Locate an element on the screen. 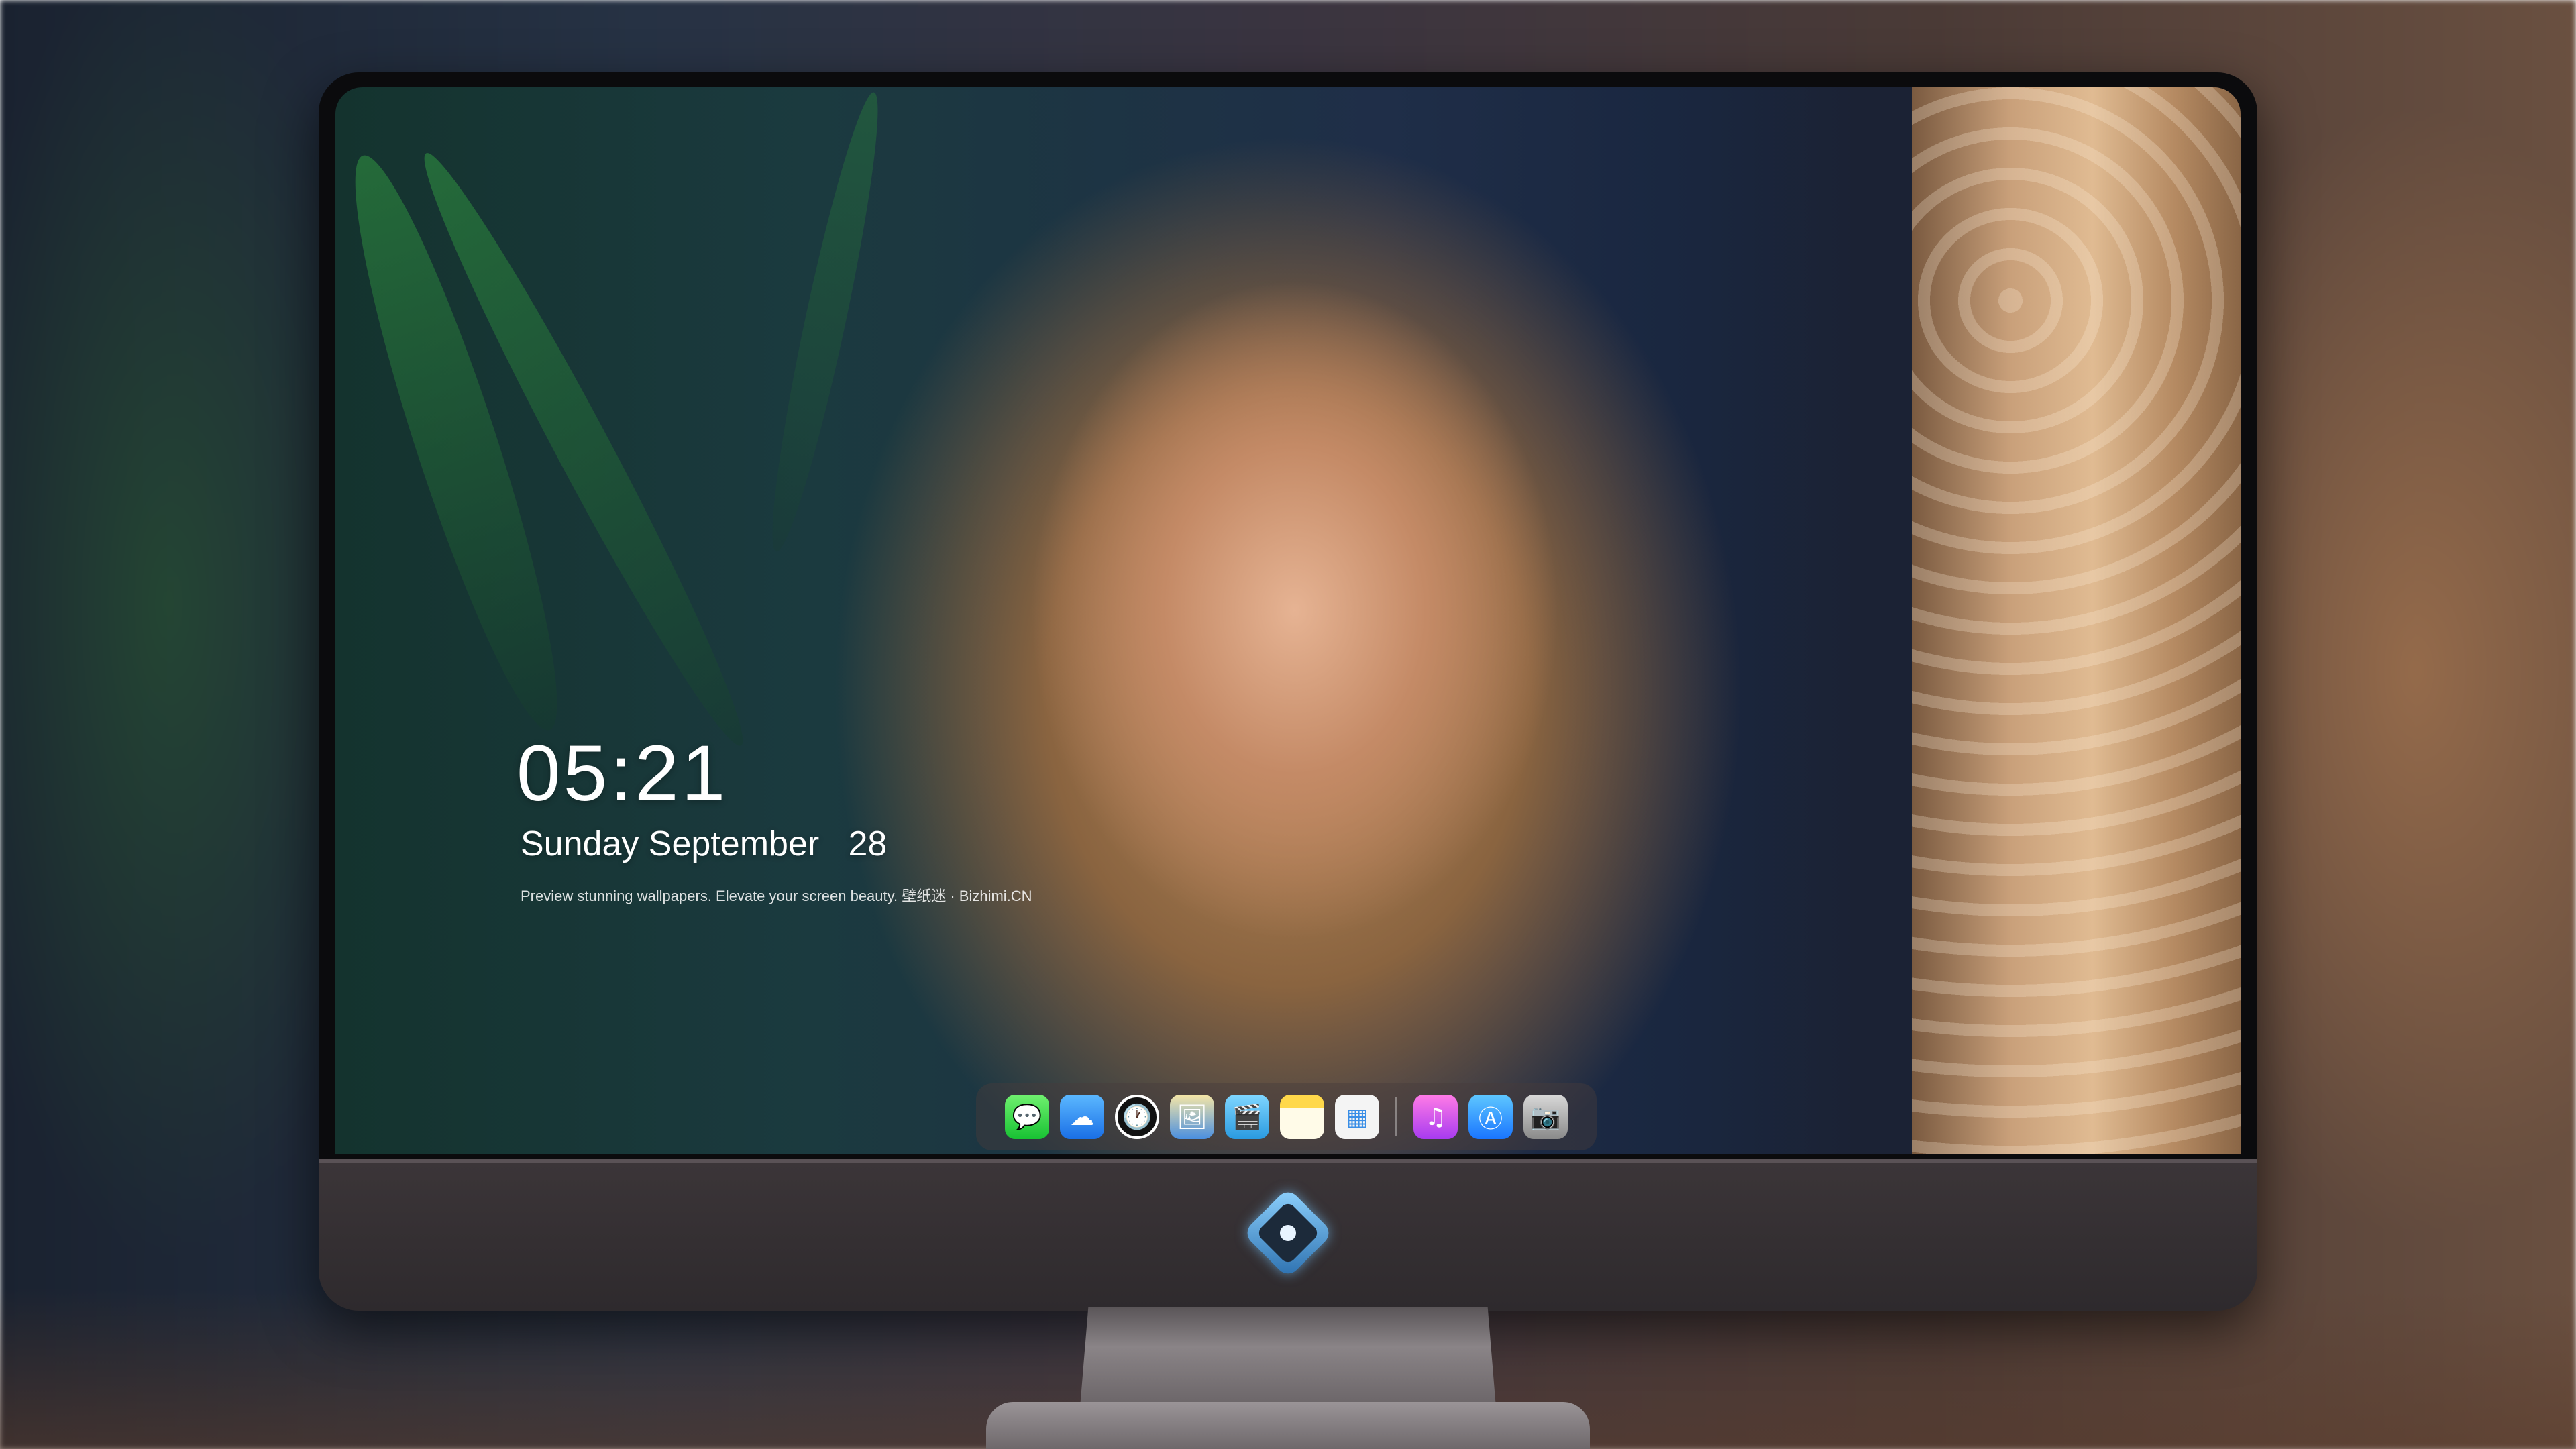  lockscreen-date: Sunday September 28 is located at coordinates (704, 843).